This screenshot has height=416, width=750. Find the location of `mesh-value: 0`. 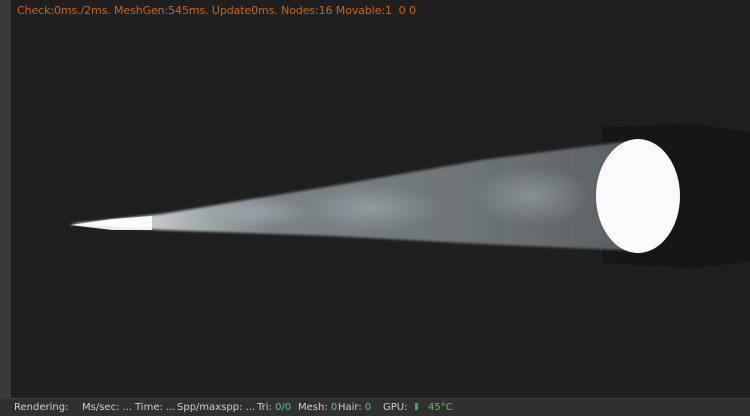

mesh-value: 0 is located at coordinates (334, 407).